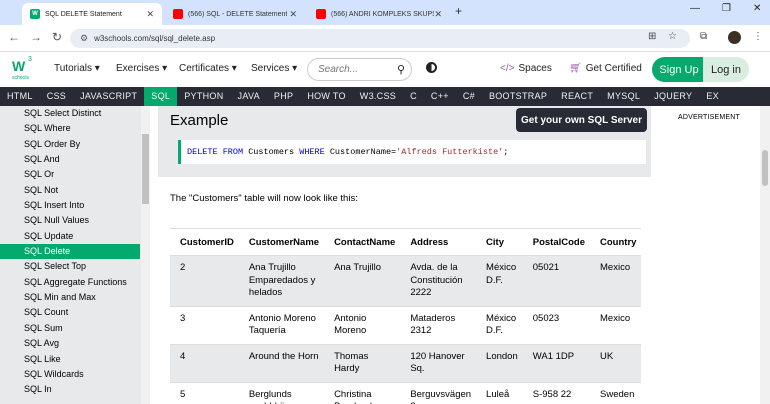 The width and height of the screenshot is (770, 404). Describe the element at coordinates (438, 363) in the screenshot. I see `table-cell: 120 Hanover Sq.` at that location.